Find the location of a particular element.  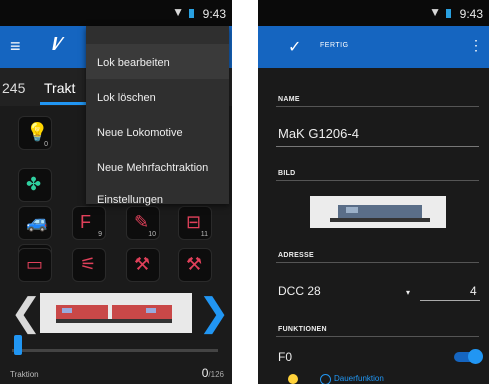

loco-image is located at coordinates (116, 313).